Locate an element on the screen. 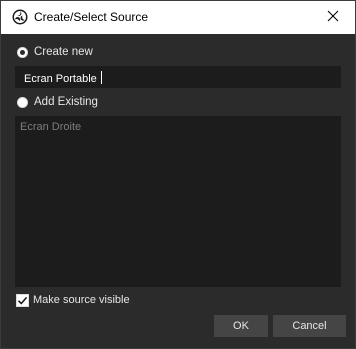 The width and height of the screenshot is (356, 349). checkmark-icon is located at coordinates (22, 300).